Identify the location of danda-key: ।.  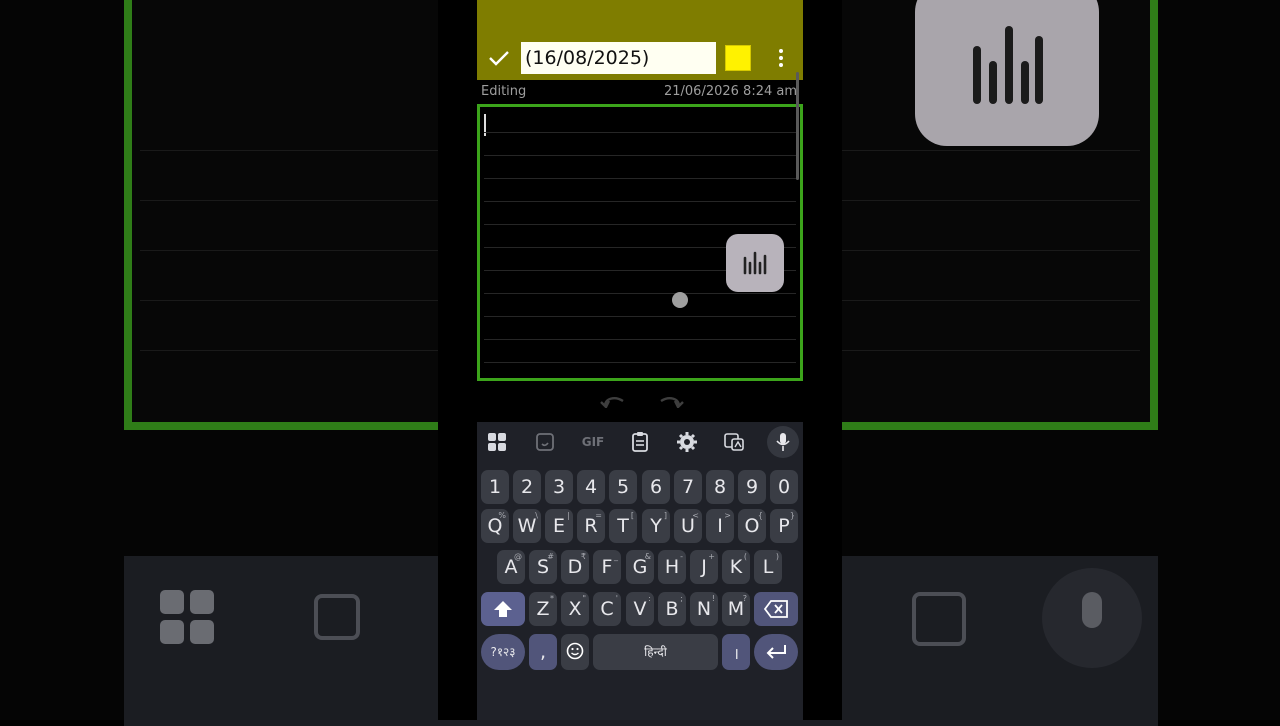
(736, 652).